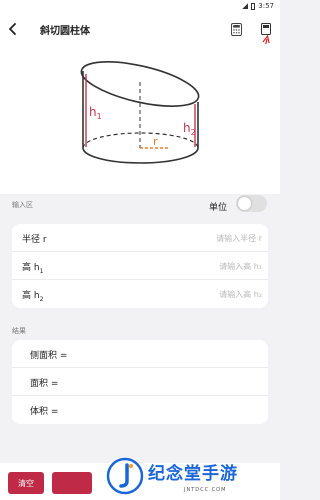 The image size is (320, 500). I want to click on lateral-area-label: 侧面积 =, so click(49, 356).